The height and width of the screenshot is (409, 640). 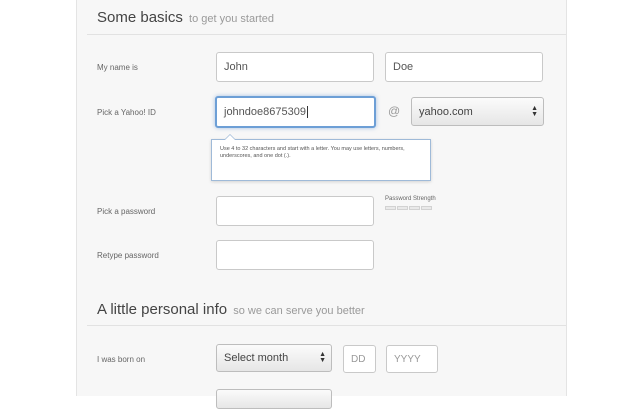 What do you see at coordinates (185, 17) in the screenshot?
I see `basics-section-heading: Some basics to get you started` at bounding box center [185, 17].